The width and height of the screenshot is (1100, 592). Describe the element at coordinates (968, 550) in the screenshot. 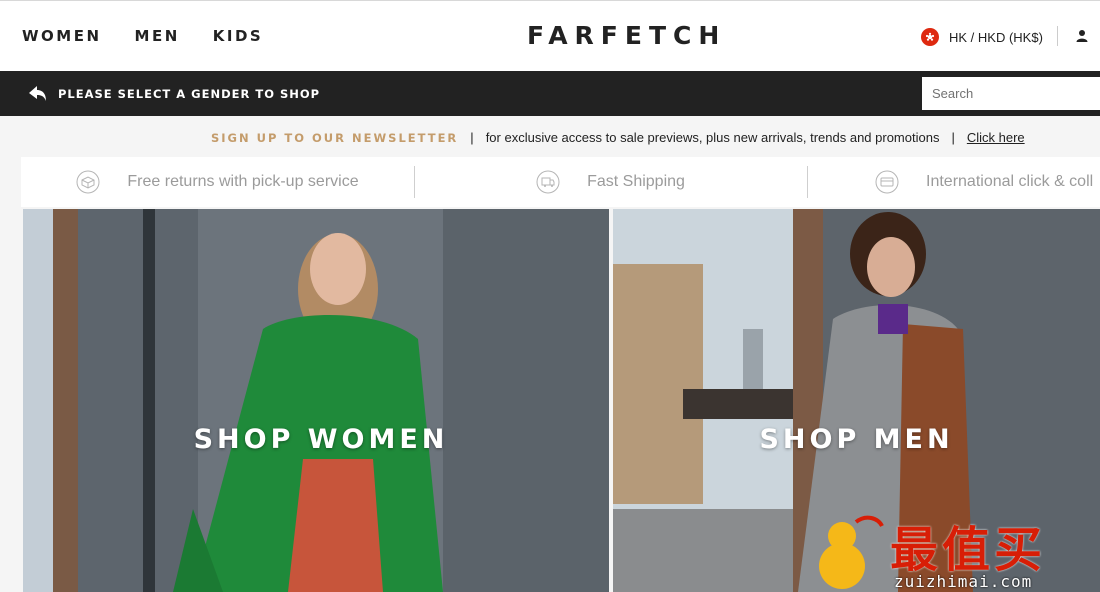

I see `watermark-cjk-text: 最值买` at that location.